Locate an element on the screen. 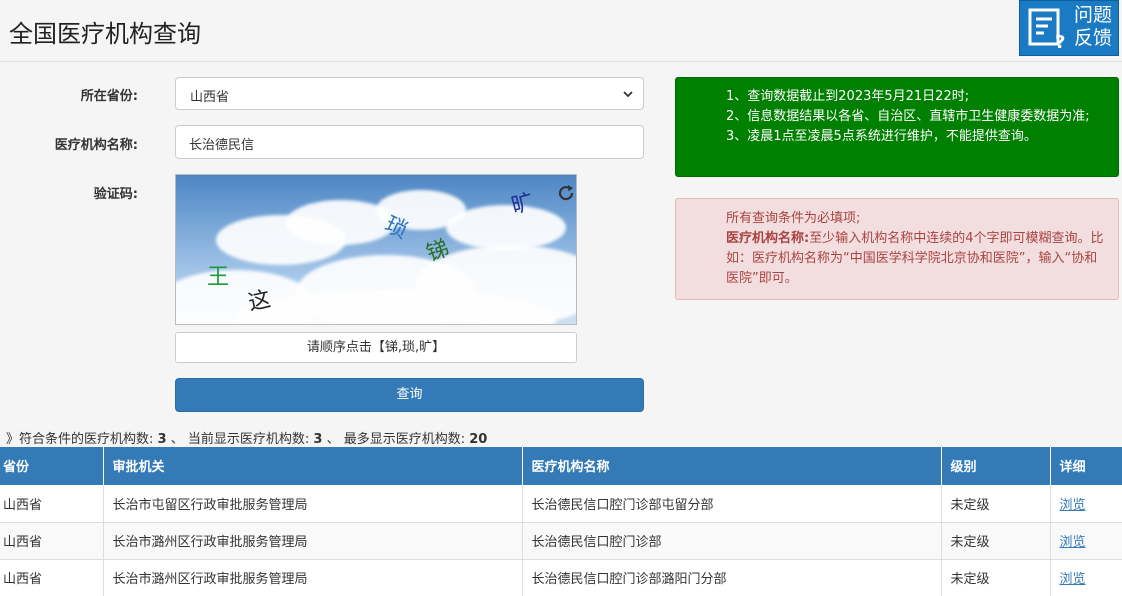 The width and height of the screenshot is (1122, 596). captcha-hint: 请顺序点击【锑,琐,旷】 is located at coordinates (376, 347).